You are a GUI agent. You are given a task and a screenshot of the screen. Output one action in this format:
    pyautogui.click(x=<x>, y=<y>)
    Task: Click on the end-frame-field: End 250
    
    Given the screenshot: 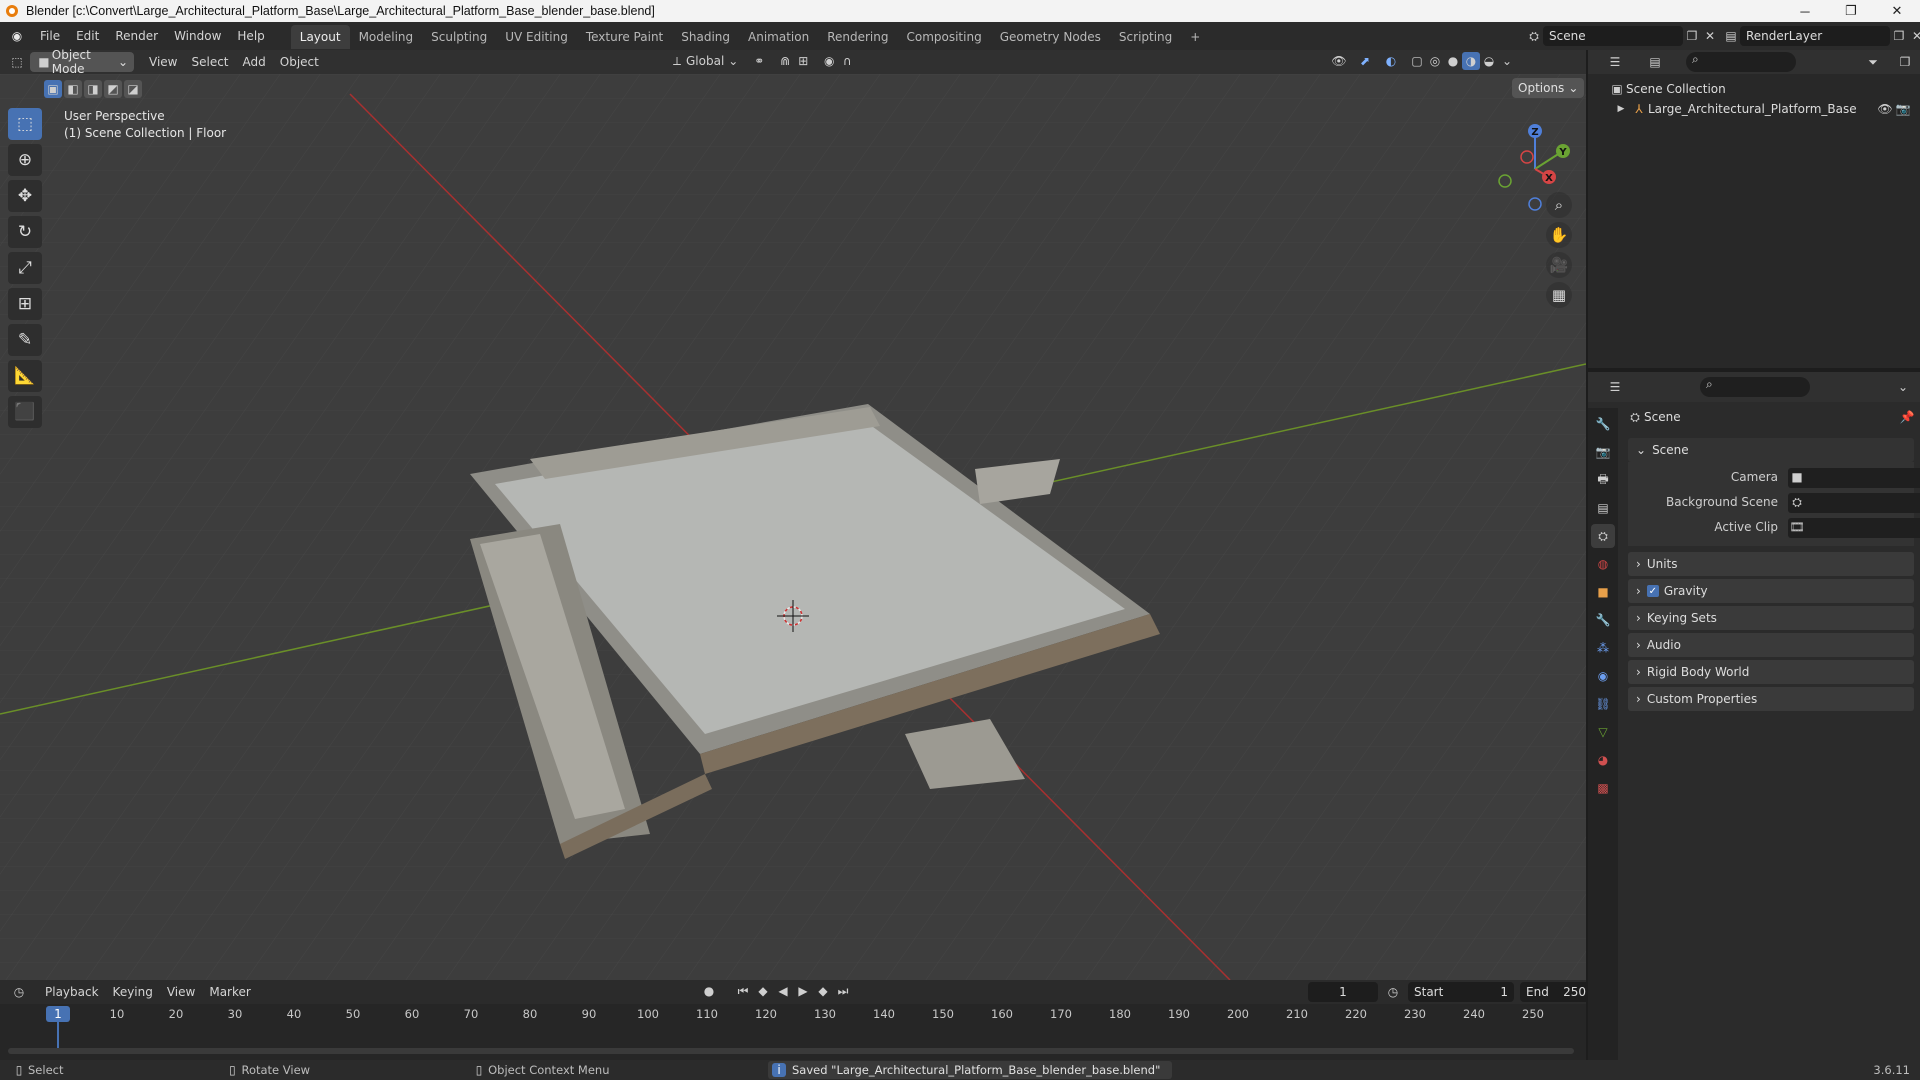 What is the action you would take?
    pyautogui.click(x=1556, y=992)
    